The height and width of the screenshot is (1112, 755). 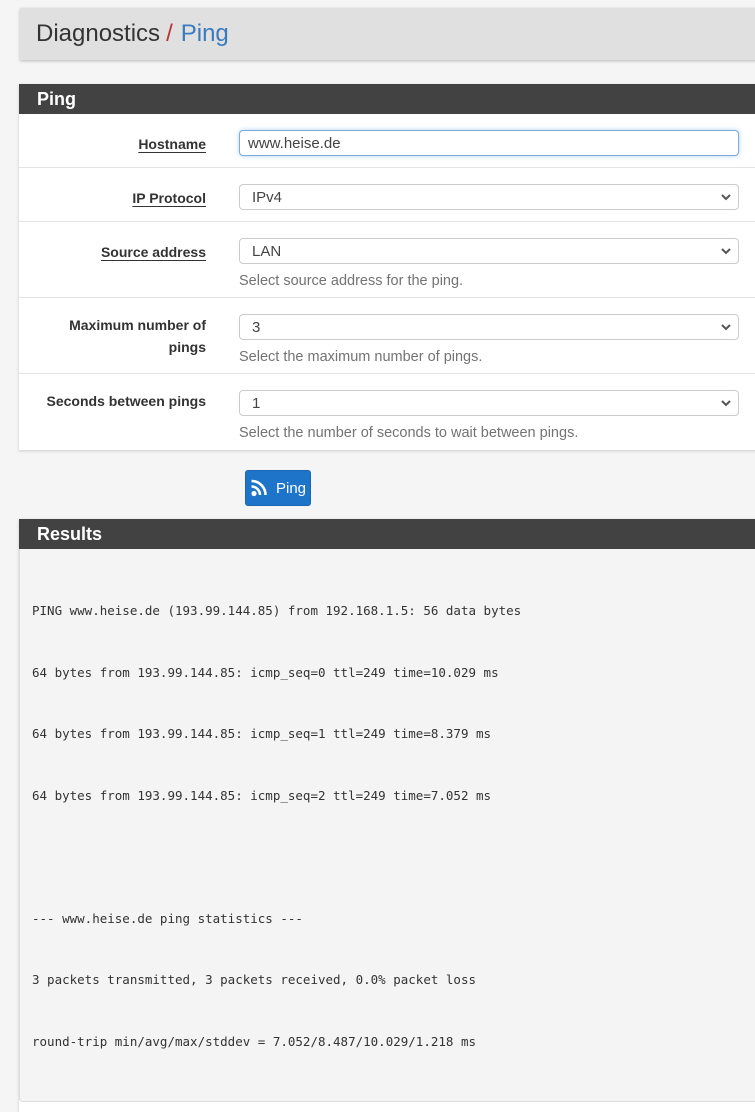 I want to click on source-address-label: Source address, so click(x=153, y=252).